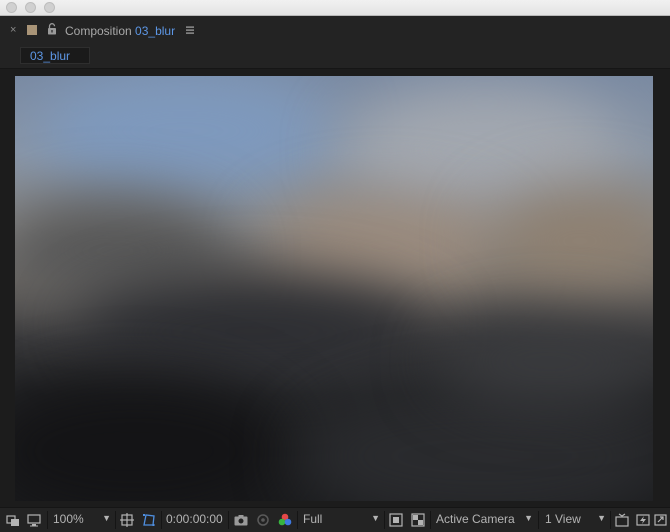 Image resolution: width=670 pixels, height=532 pixels. I want to click on close-icon: ×, so click(13, 30).